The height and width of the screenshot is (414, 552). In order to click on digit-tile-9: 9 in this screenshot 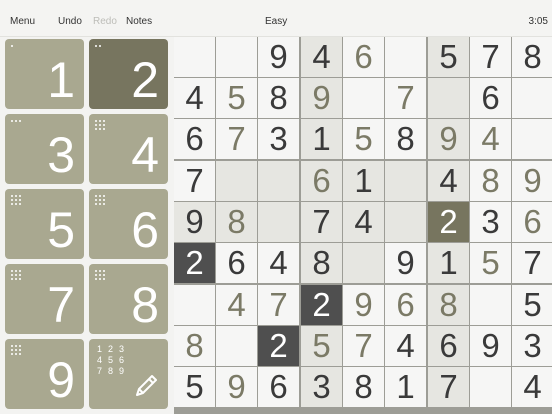, I will do `click(44, 374)`.